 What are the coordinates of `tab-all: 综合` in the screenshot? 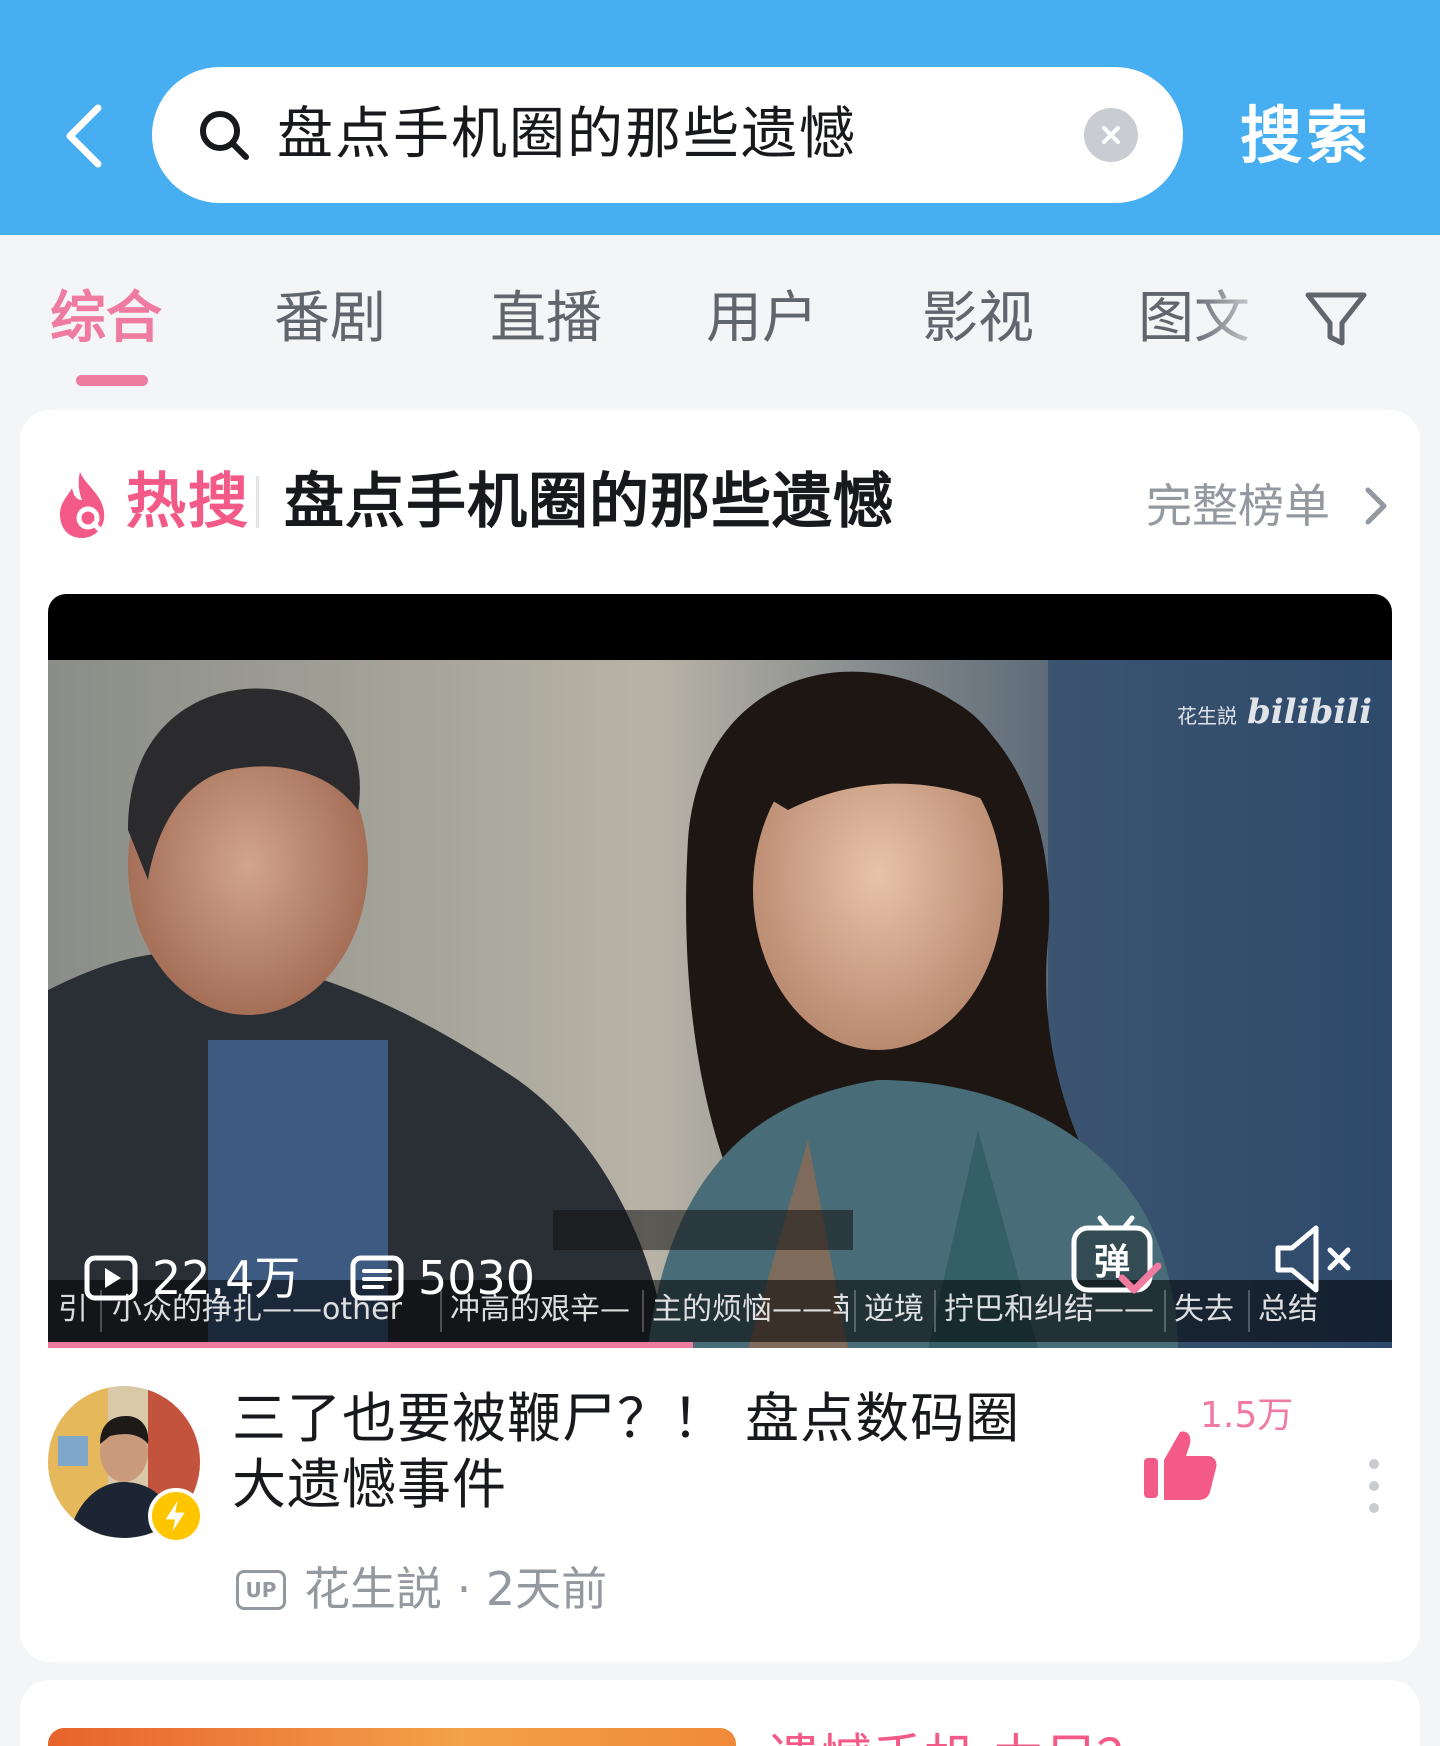 It's located at (106, 319).